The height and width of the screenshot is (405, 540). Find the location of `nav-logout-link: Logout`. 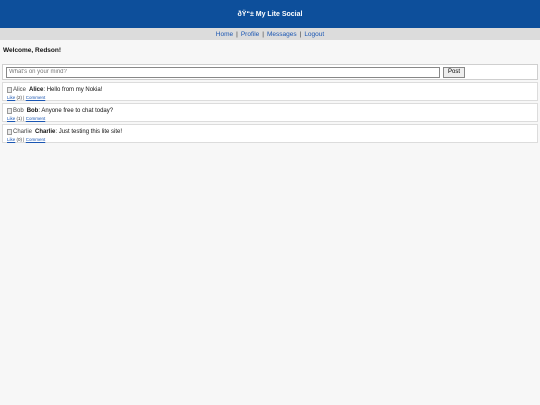

nav-logout-link: Logout is located at coordinates (314, 34).